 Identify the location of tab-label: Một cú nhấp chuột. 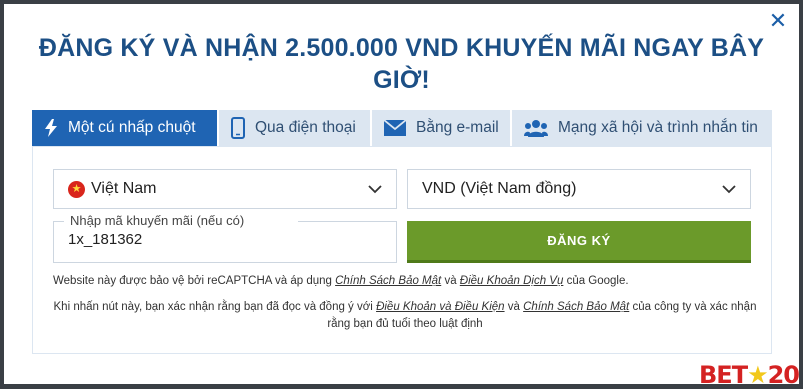
(132, 127).